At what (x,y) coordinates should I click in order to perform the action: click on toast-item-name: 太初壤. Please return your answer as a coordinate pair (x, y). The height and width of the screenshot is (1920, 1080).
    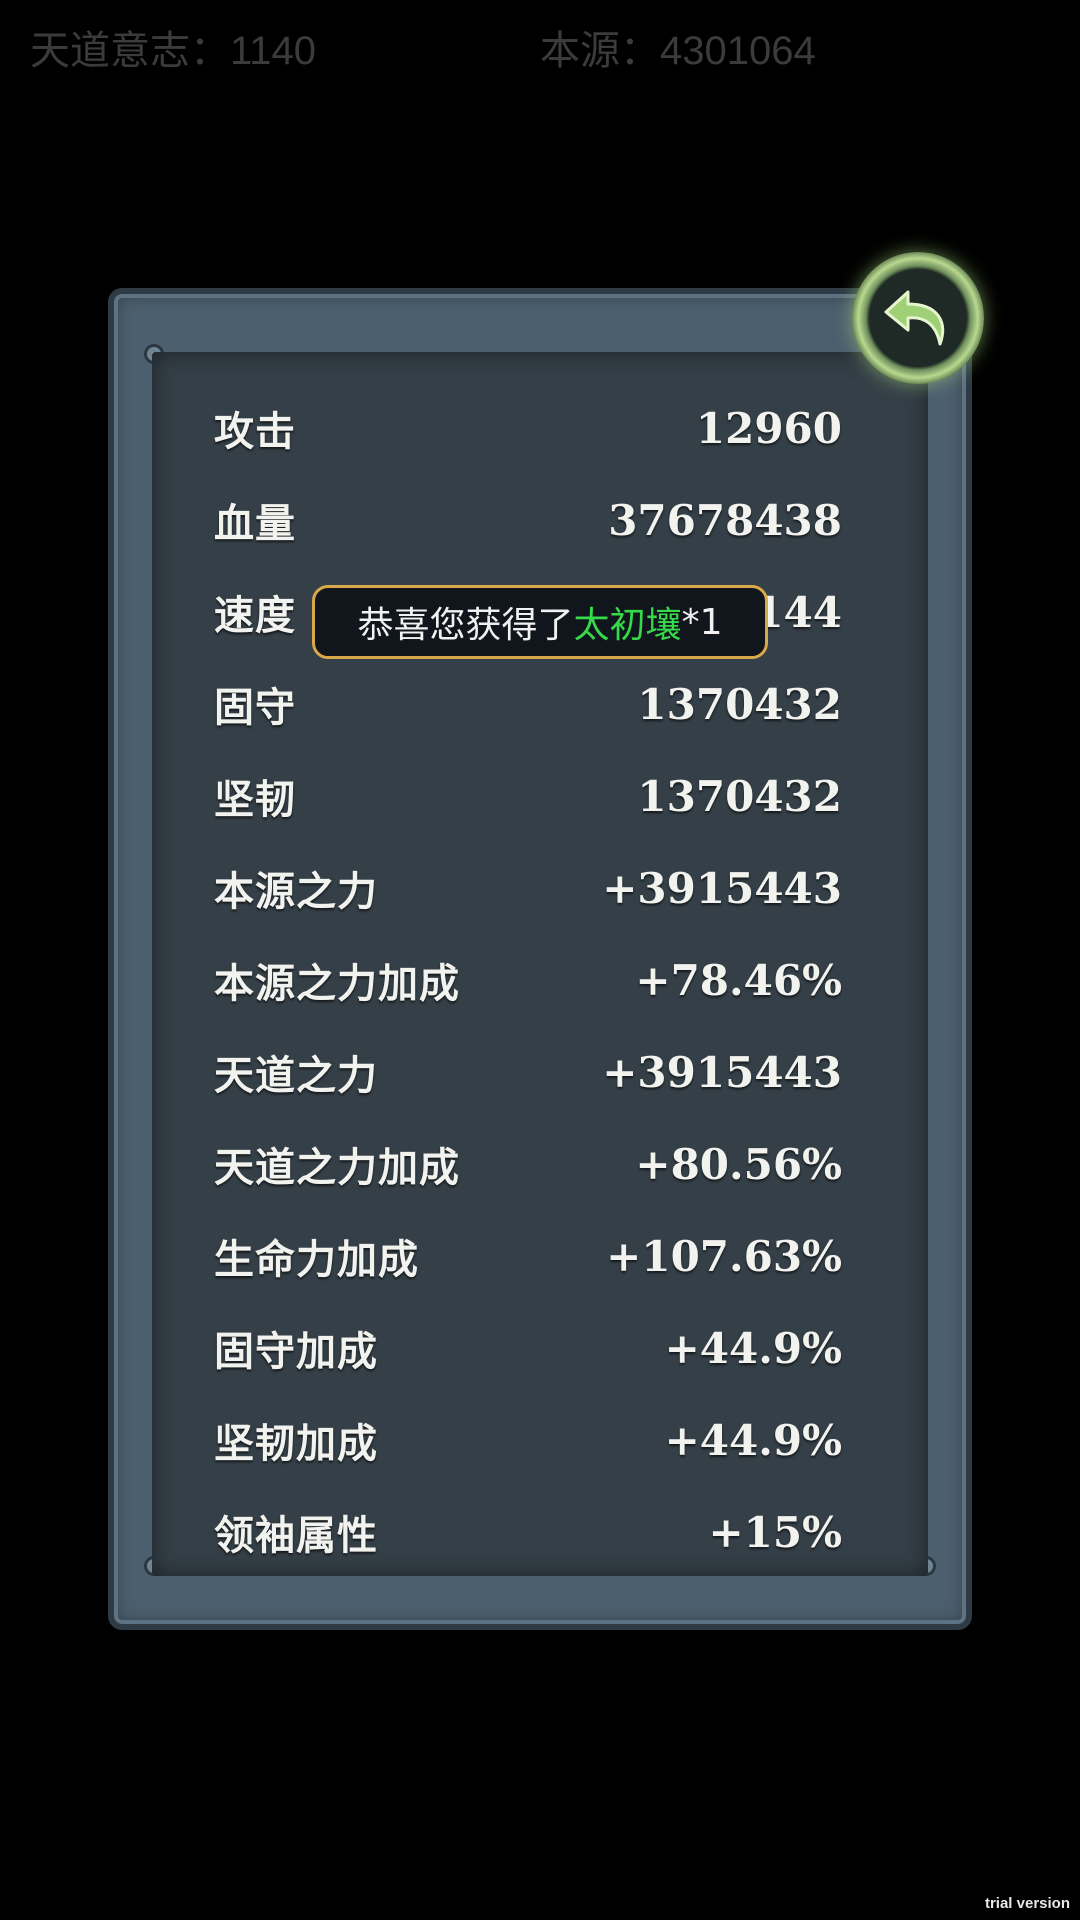
    Looking at the image, I should click on (627, 625).